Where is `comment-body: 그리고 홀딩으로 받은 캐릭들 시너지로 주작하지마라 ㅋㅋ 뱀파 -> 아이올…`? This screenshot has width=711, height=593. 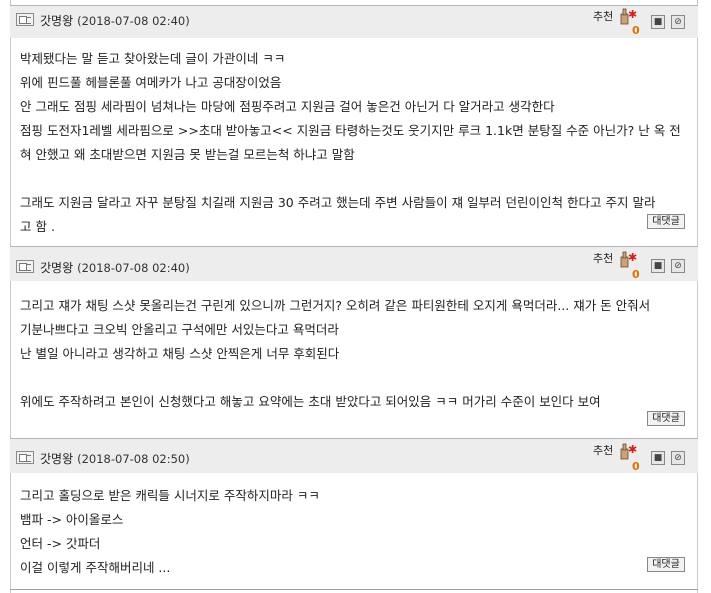 comment-body: 그리고 홀딩으로 받은 캐릭들 시너지로 주작하지마라 ㅋㅋ 뱀파 -> 아이올… is located at coordinates (170, 531).